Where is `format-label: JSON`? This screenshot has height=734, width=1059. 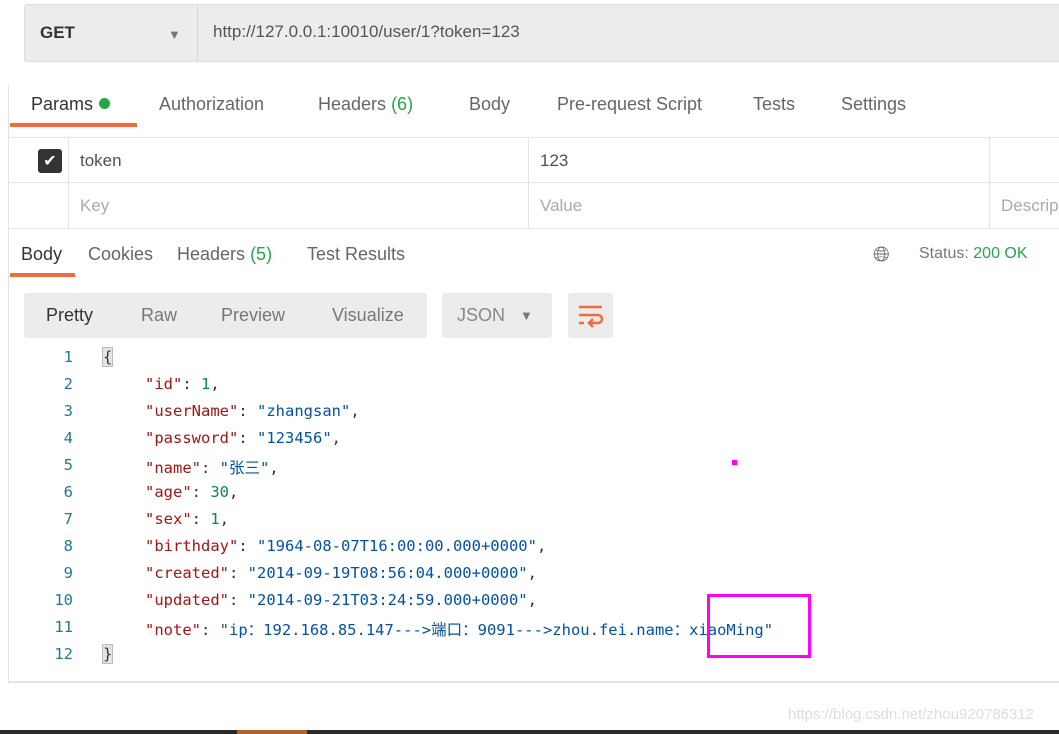 format-label: JSON is located at coordinates (481, 315).